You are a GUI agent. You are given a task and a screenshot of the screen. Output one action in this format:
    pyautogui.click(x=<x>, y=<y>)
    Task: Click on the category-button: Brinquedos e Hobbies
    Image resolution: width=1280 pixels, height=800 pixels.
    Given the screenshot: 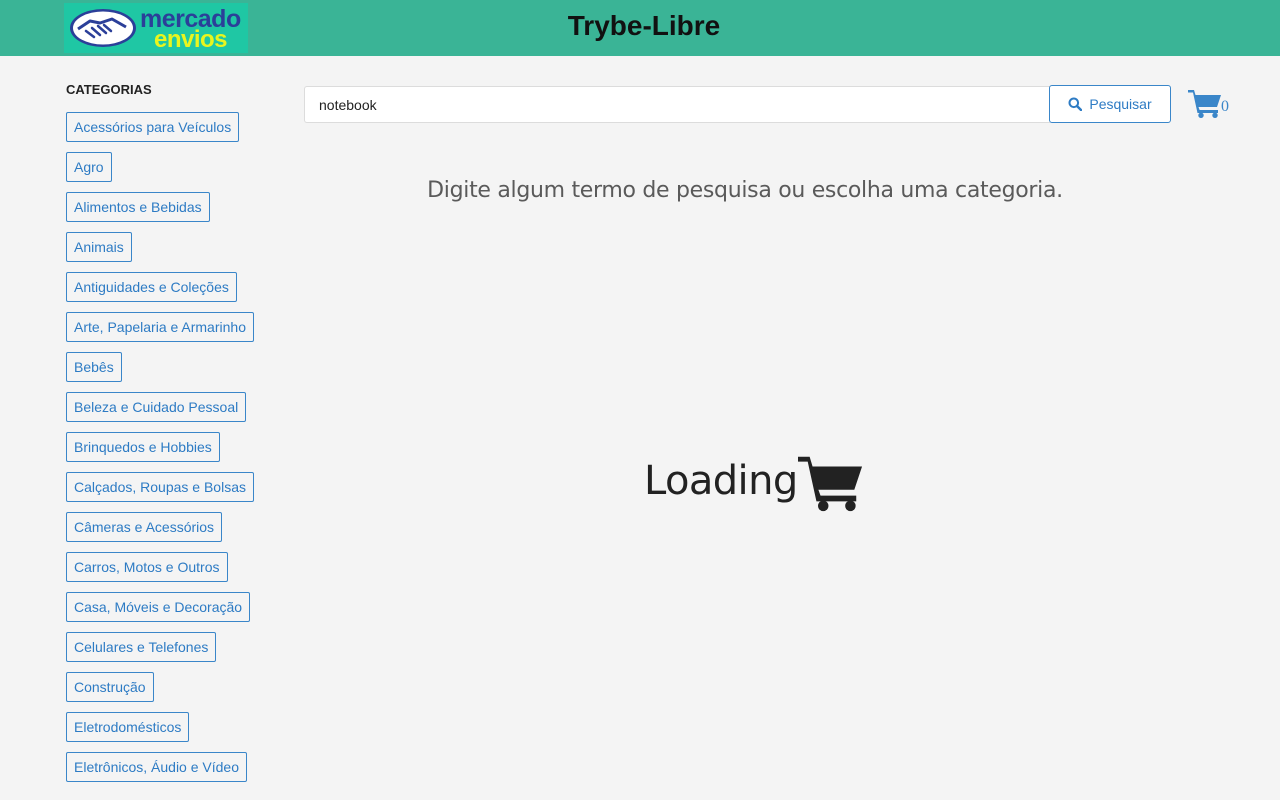 What is the action you would take?
    pyautogui.click(x=143, y=447)
    